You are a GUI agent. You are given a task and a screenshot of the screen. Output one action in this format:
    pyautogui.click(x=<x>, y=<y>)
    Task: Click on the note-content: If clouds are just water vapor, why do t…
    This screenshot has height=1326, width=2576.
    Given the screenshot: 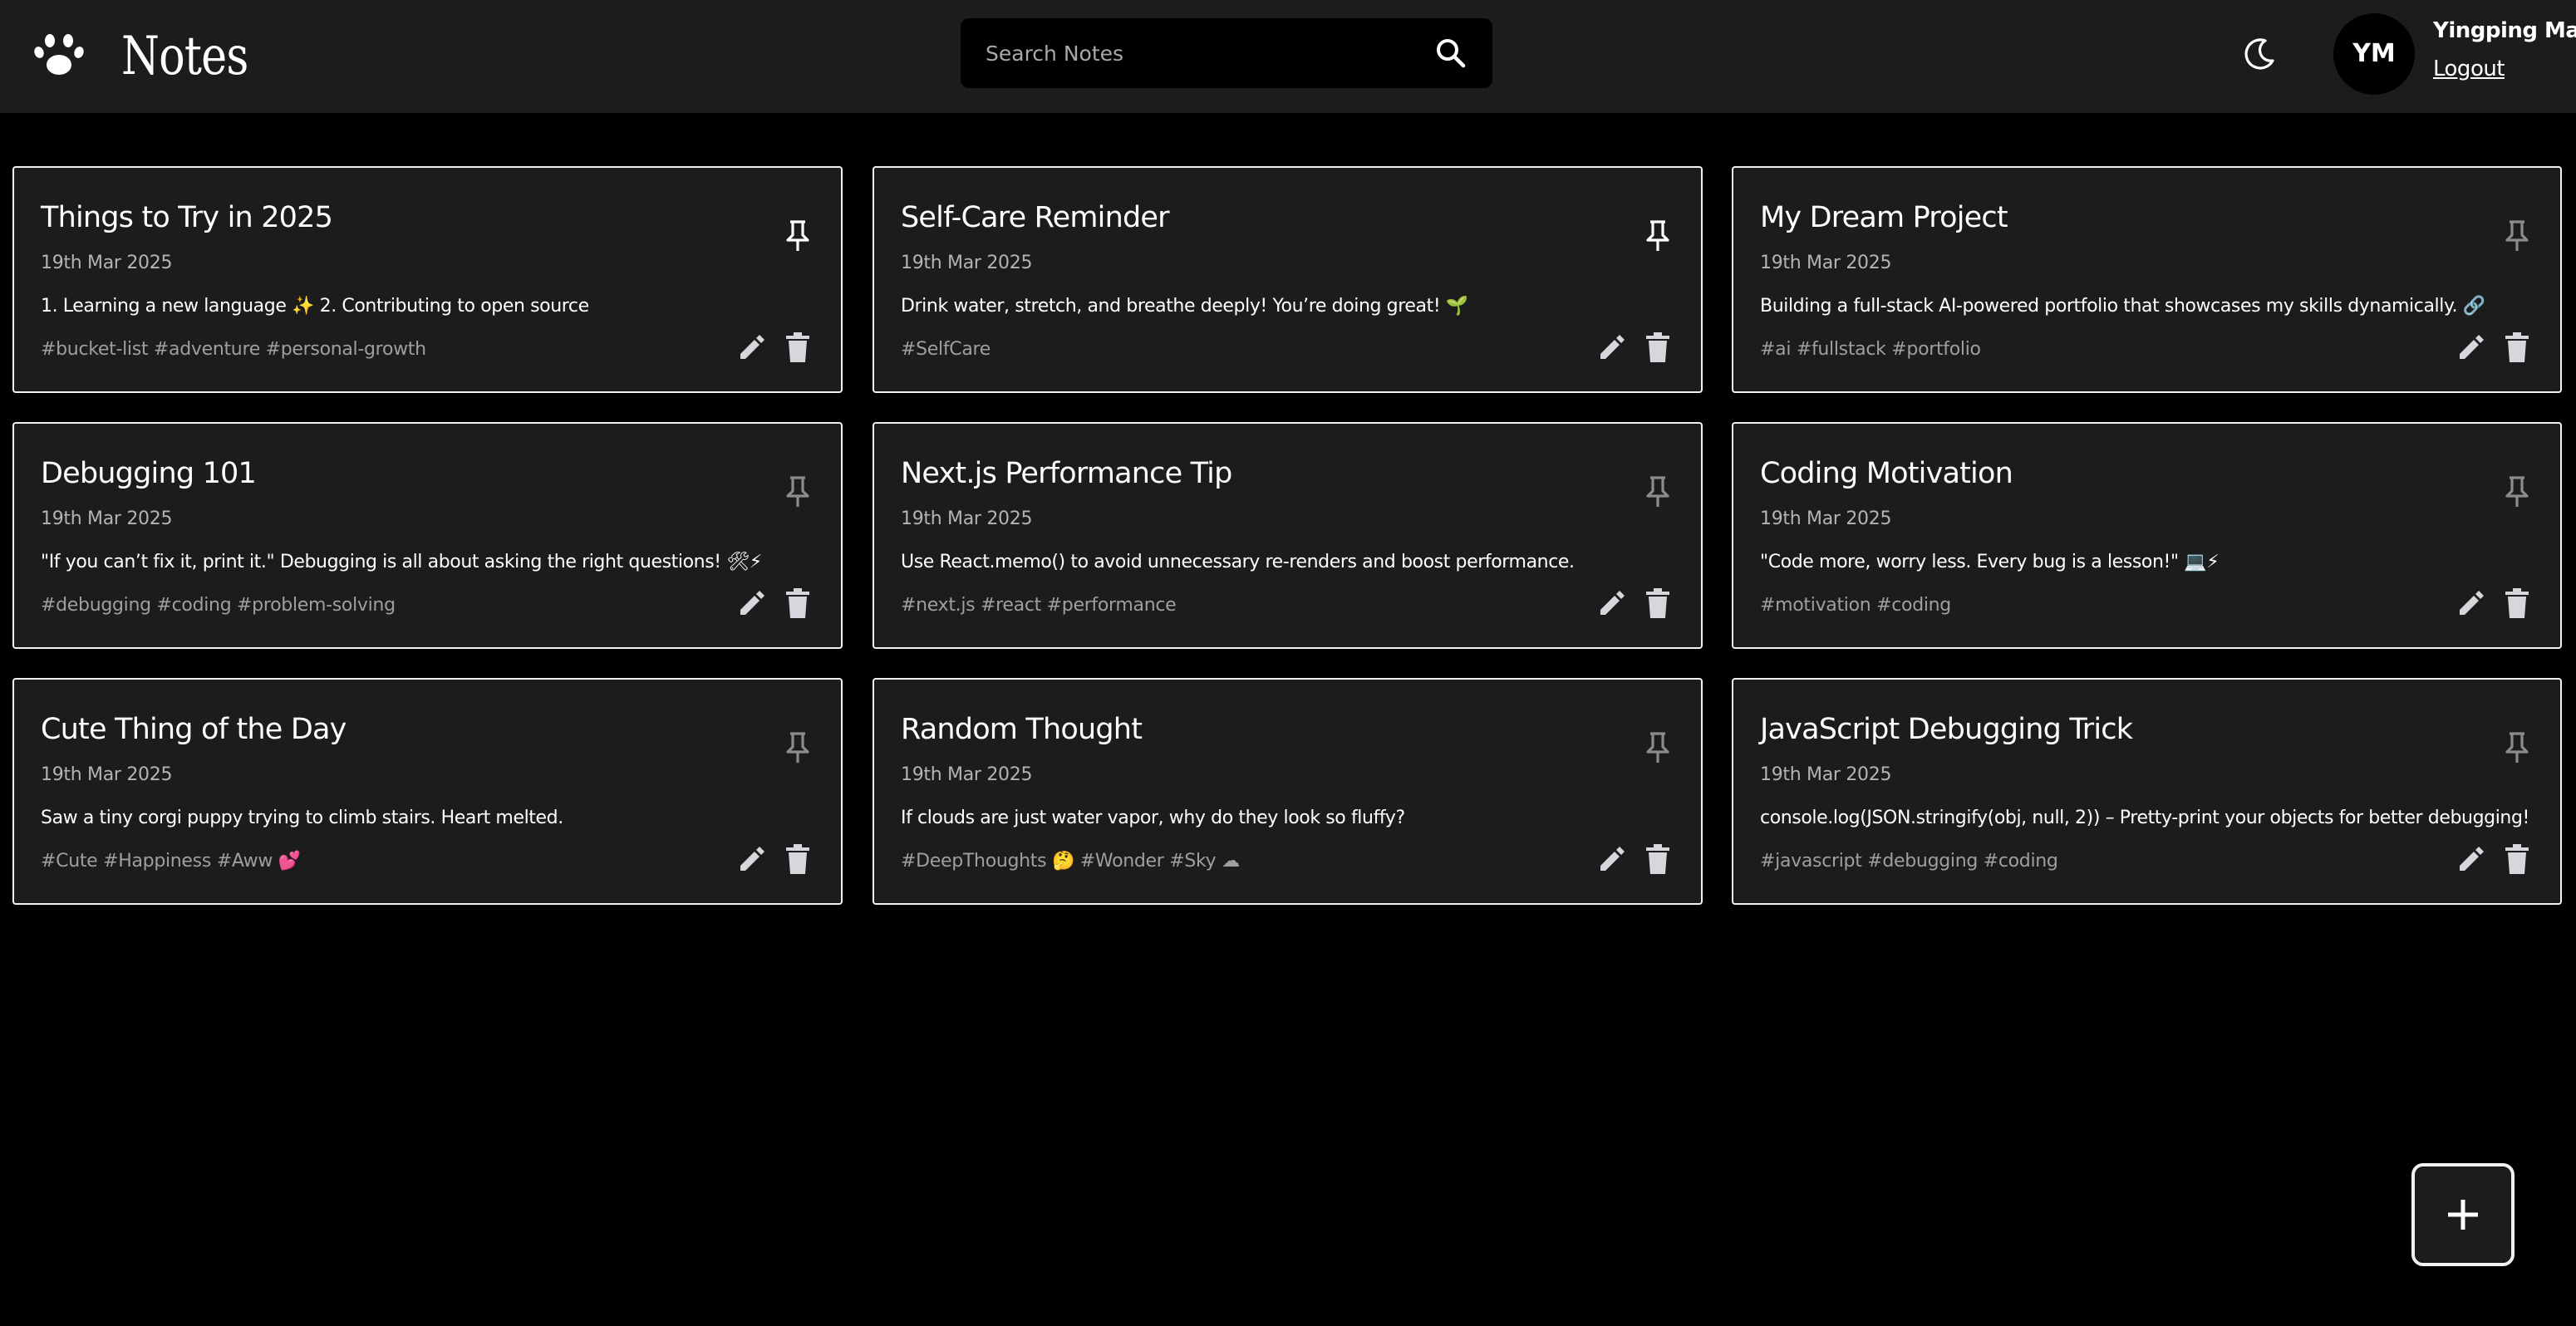 What is the action you would take?
    pyautogui.click(x=1153, y=818)
    